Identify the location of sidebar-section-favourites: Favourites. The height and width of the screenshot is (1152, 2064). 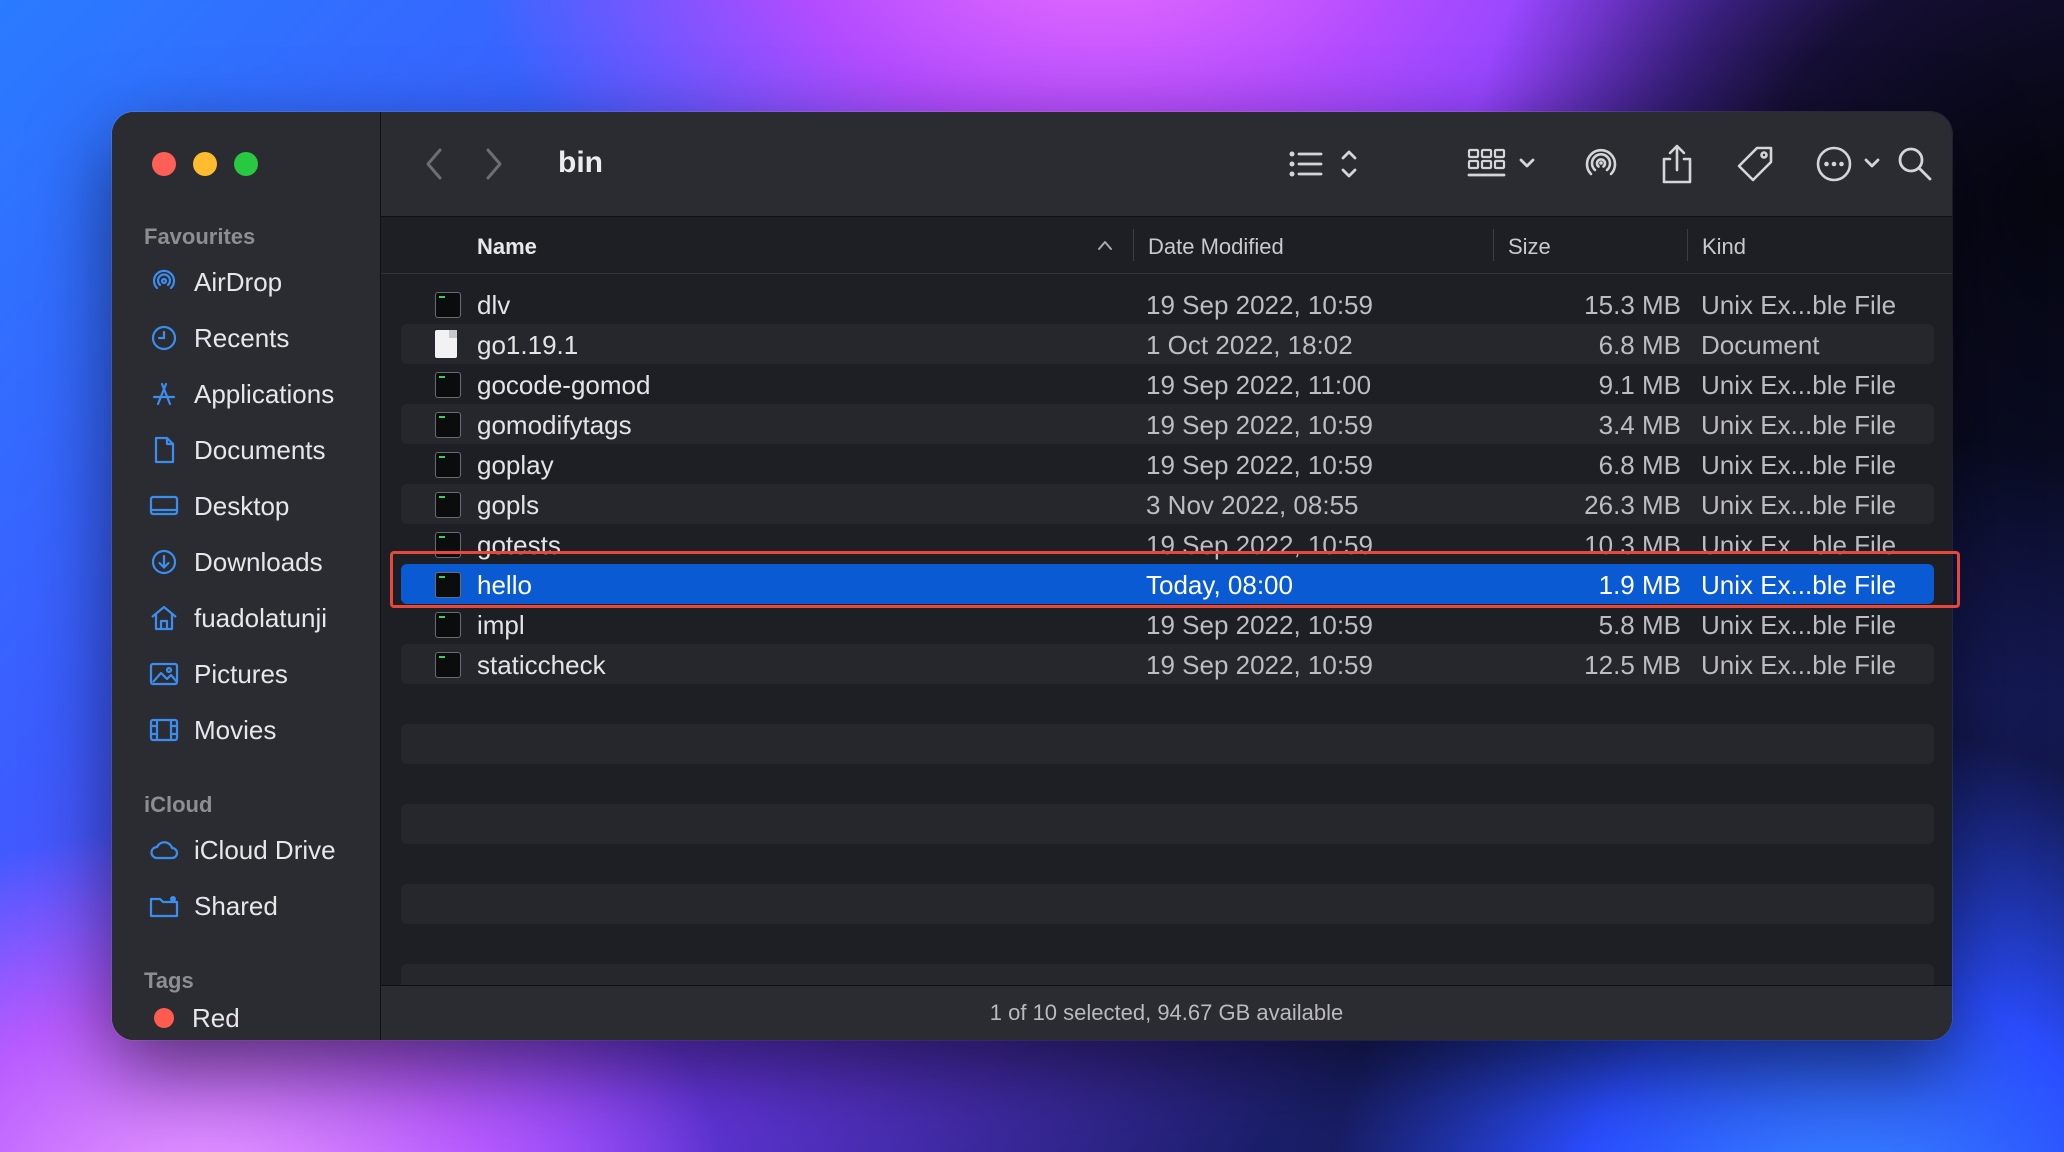
(200, 236).